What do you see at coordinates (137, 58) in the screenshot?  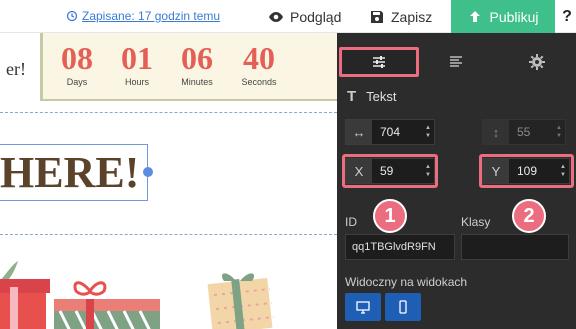 I see `countdown-hours-value: 01` at bounding box center [137, 58].